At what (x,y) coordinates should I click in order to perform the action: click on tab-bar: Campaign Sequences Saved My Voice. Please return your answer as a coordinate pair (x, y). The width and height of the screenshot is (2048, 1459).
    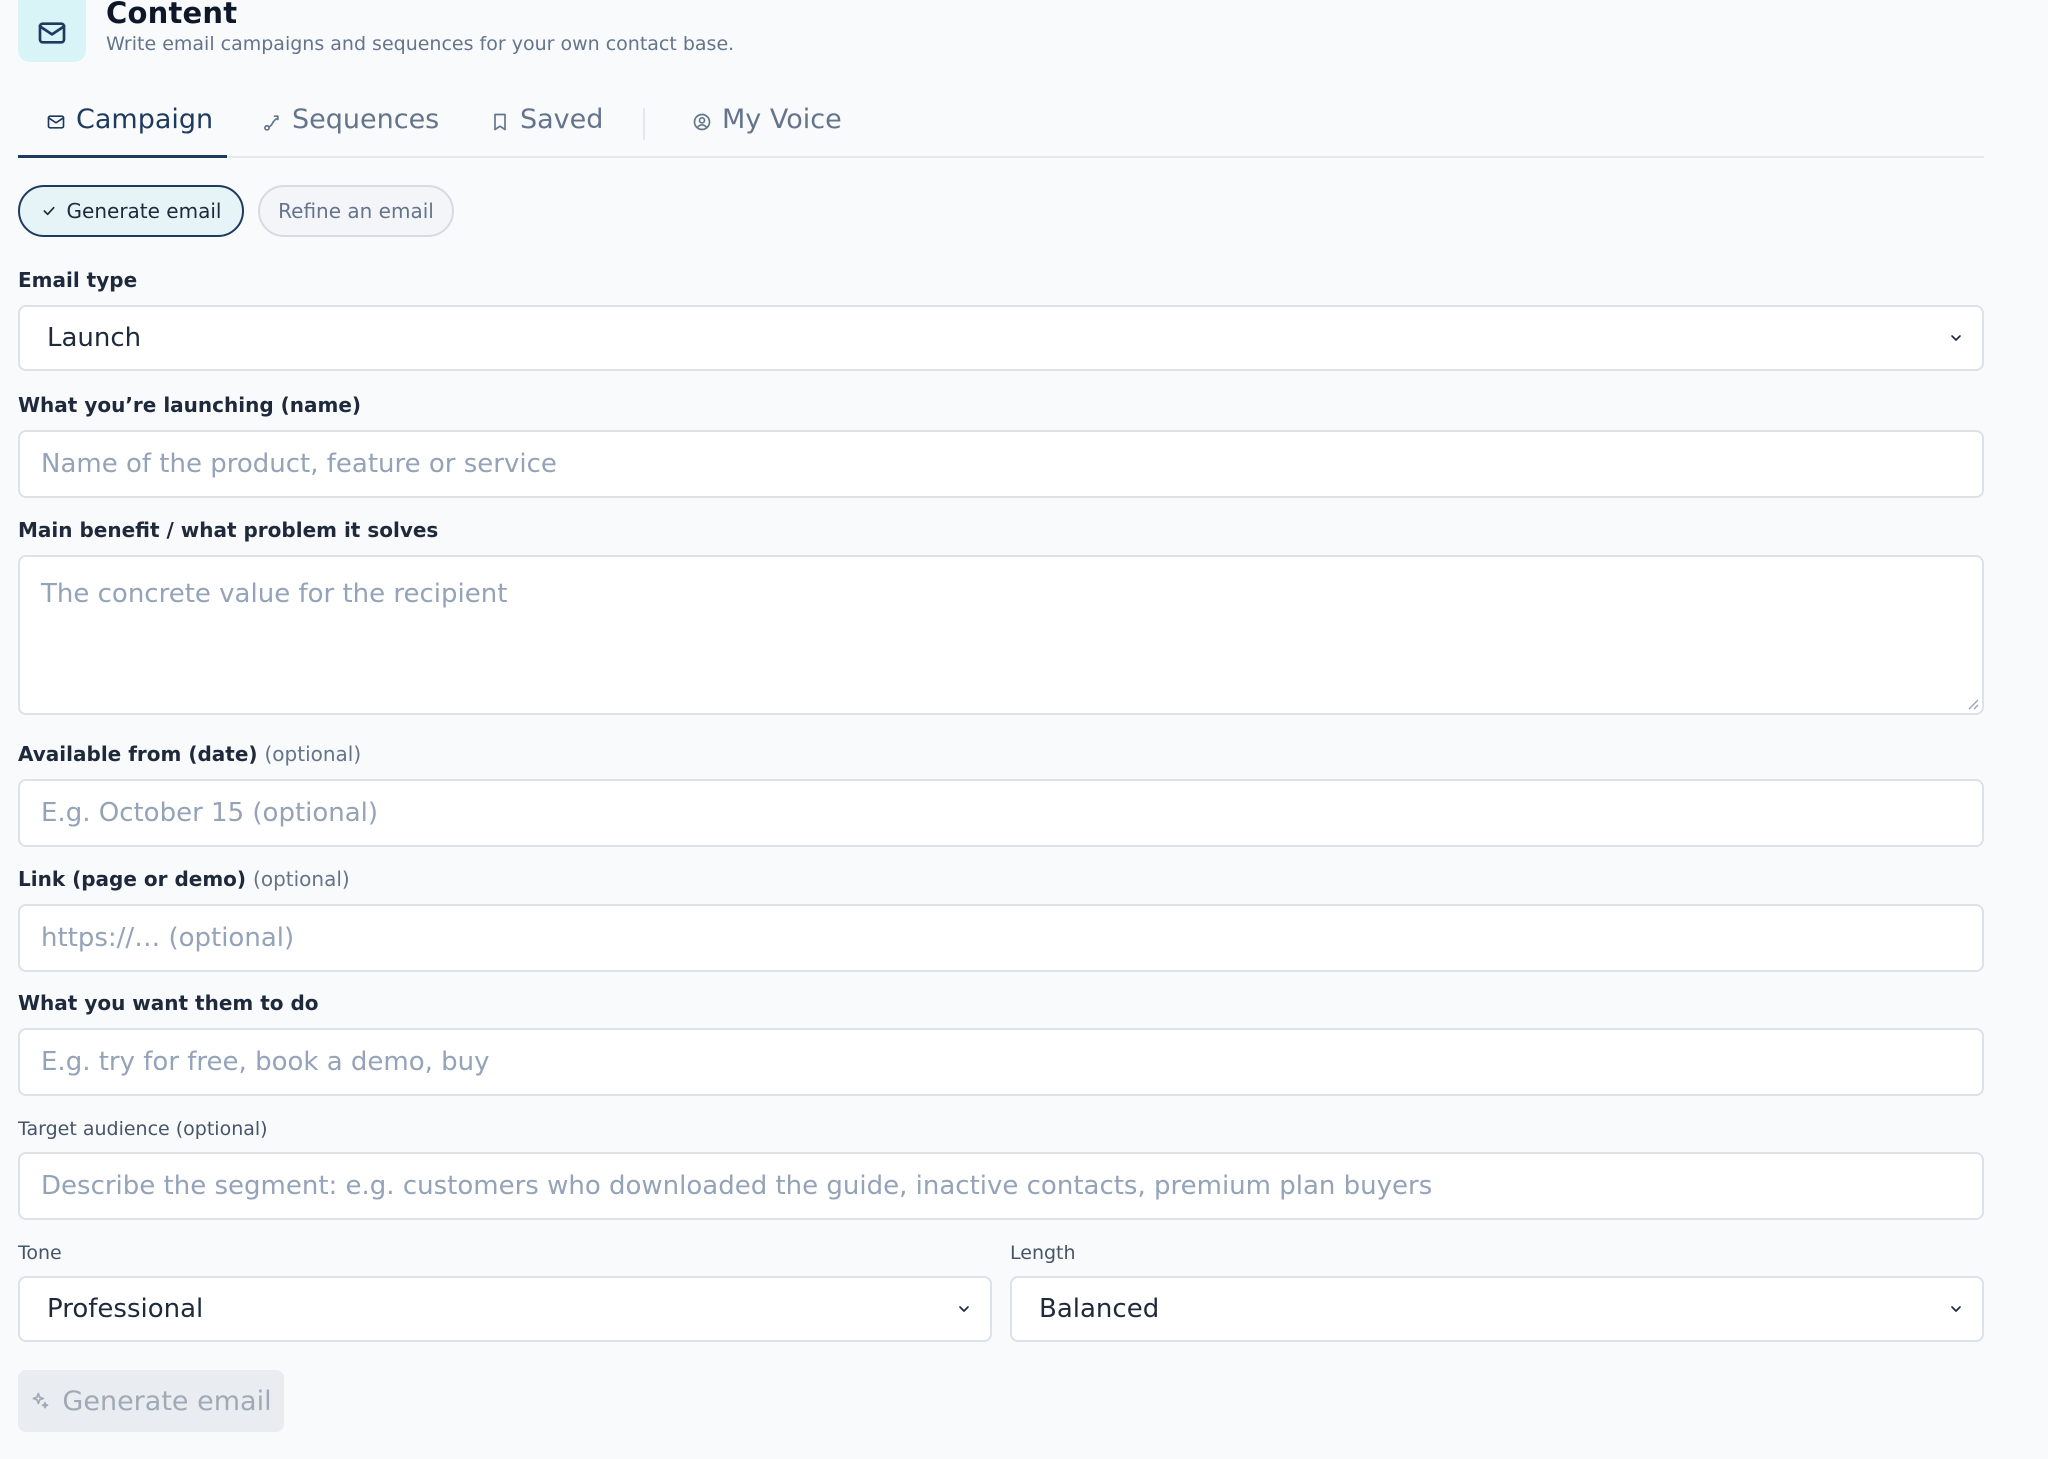
    Looking at the image, I should click on (1001, 131).